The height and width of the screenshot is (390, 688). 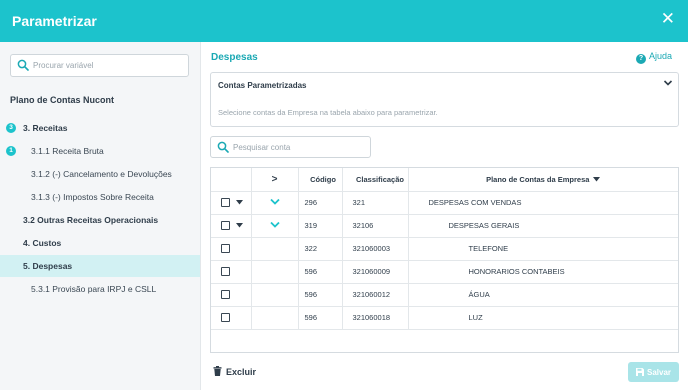 I want to click on sidebar-item-label: 4. Custos, so click(x=42, y=243).